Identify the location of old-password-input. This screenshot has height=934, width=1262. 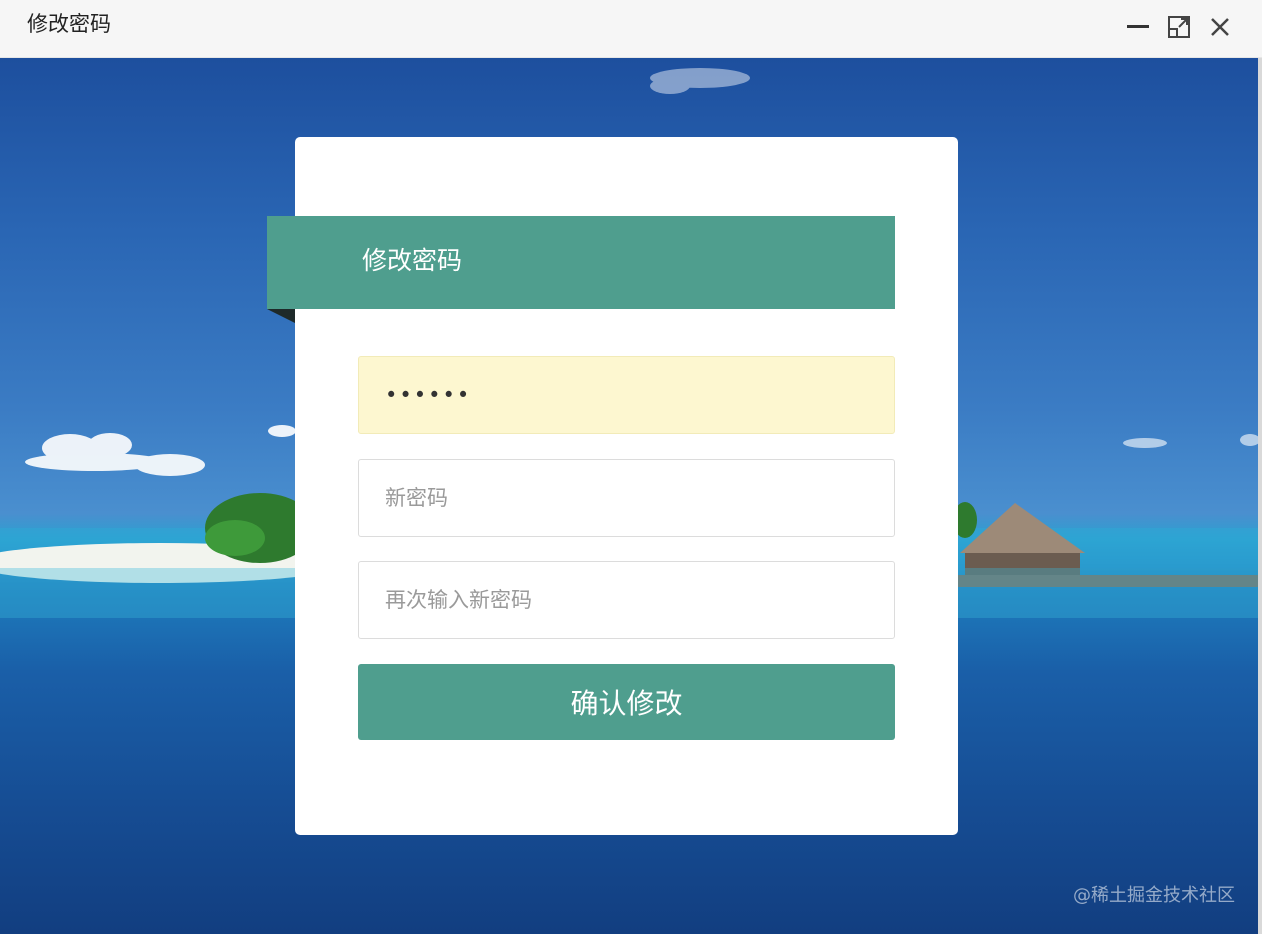
(626, 395).